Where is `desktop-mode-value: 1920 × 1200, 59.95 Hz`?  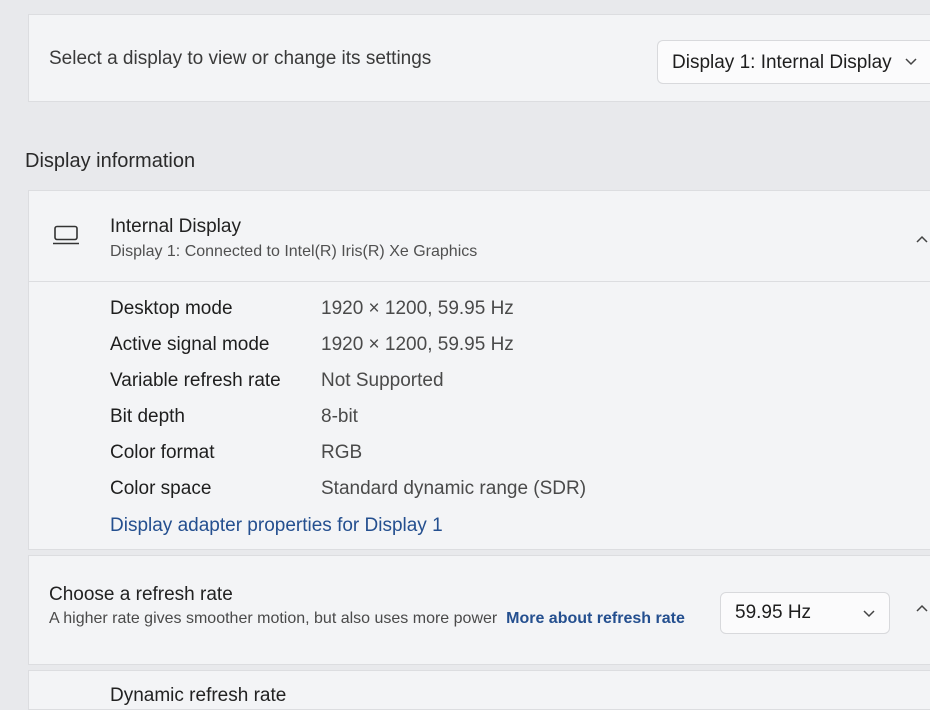 desktop-mode-value: 1920 × 1200, 59.95 Hz is located at coordinates (417, 308).